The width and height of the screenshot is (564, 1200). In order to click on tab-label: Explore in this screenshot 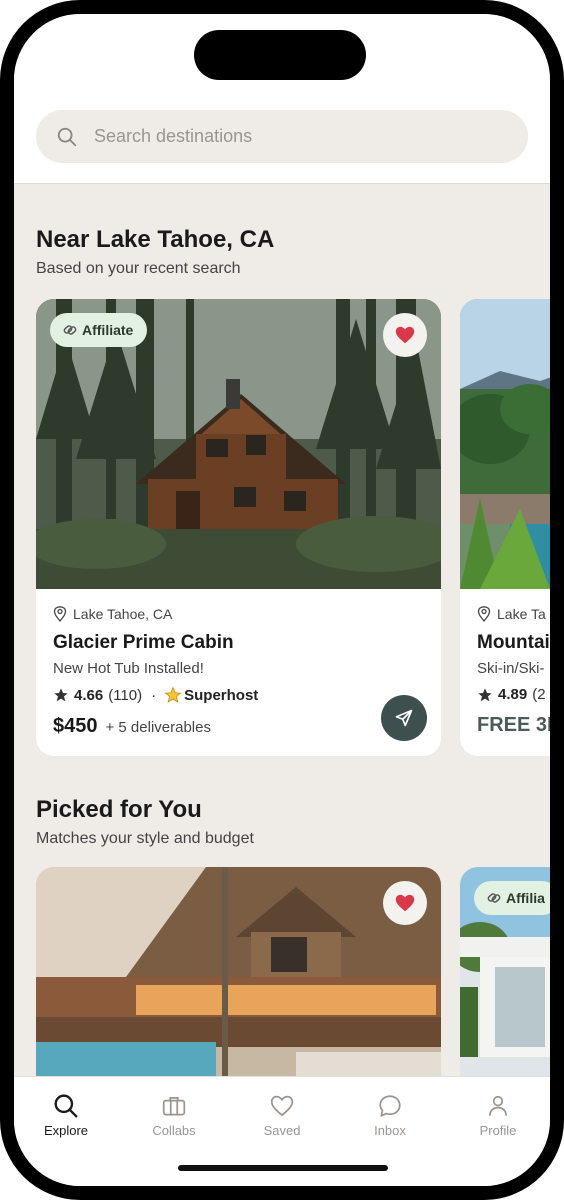, I will do `click(66, 1130)`.